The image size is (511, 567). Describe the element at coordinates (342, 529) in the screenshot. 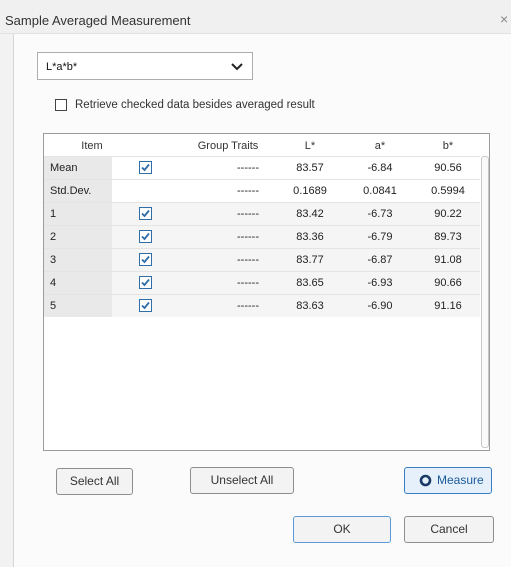

I see `ok-button: OK` at that location.